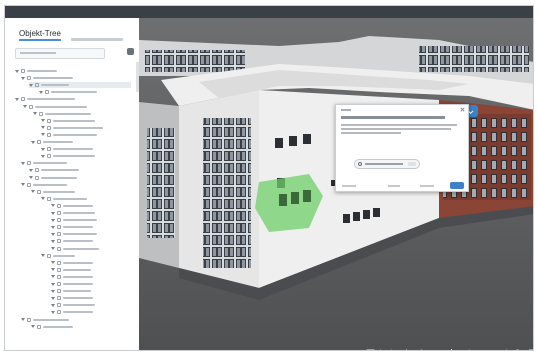  What do you see at coordinates (391, 349) in the screenshot?
I see `orbit-icon` at bounding box center [391, 349].